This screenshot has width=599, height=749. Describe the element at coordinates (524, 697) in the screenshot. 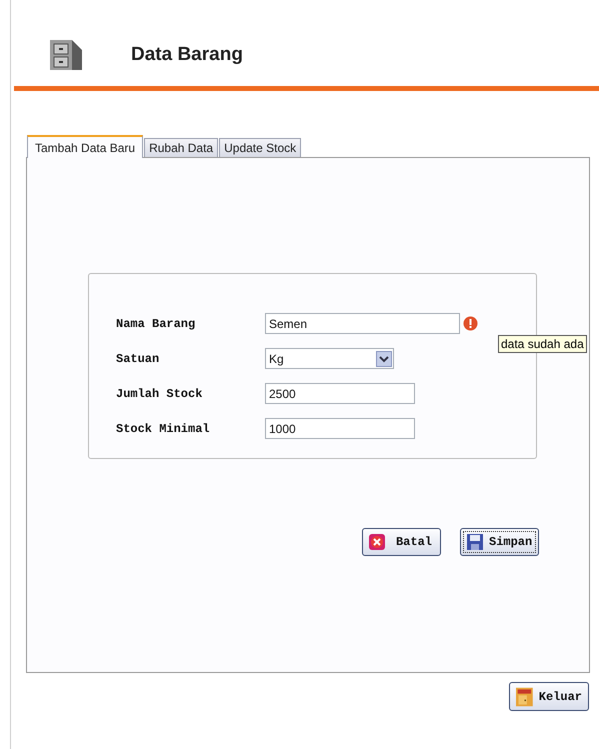

I see `exit-door-icon` at that location.